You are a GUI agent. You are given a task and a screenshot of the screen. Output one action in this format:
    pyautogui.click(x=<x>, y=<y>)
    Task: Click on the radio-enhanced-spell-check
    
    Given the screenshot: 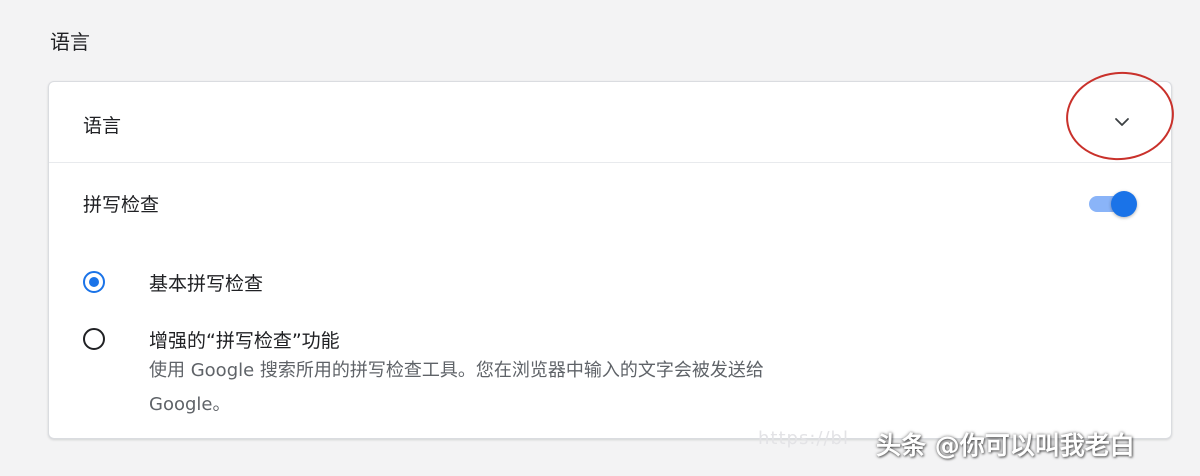 What is the action you would take?
    pyautogui.click(x=94, y=339)
    